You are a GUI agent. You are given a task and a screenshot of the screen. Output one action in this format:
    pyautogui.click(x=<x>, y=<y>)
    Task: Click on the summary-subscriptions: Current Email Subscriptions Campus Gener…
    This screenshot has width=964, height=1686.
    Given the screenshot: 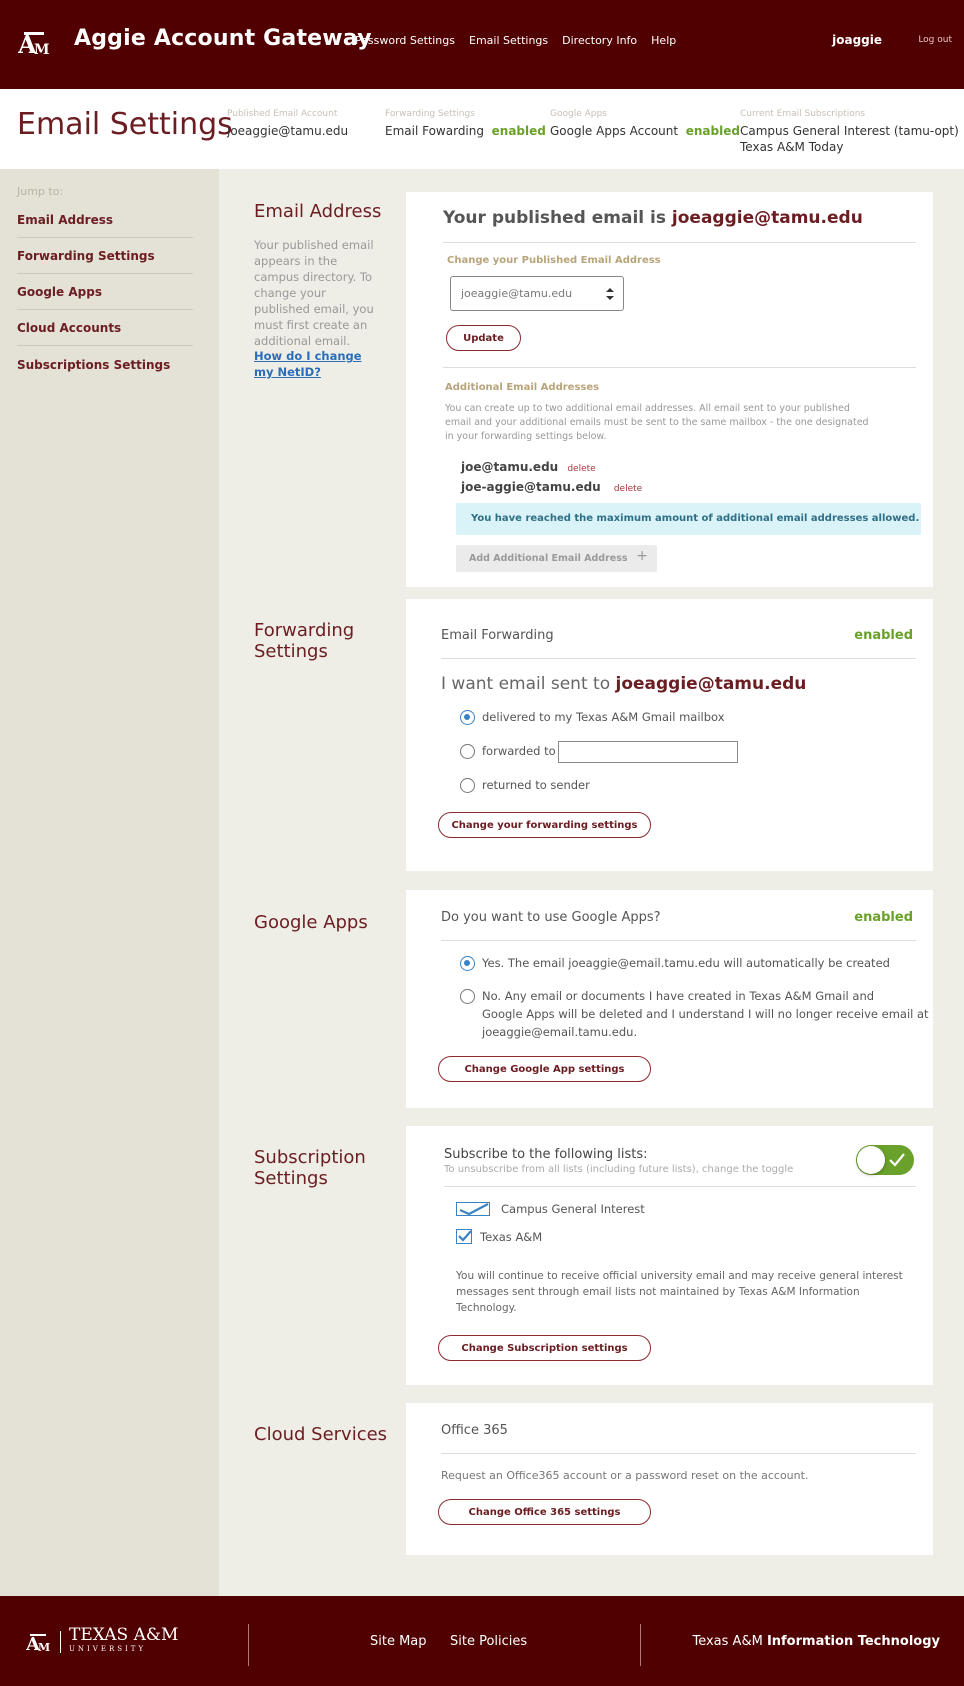 What is the action you would take?
    pyautogui.click(x=849, y=131)
    